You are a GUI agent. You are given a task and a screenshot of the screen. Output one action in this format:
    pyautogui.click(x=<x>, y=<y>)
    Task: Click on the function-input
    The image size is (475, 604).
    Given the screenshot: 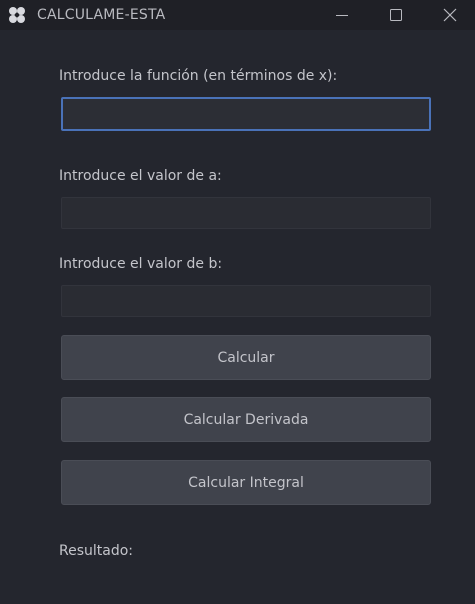 What is the action you would take?
    pyautogui.click(x=246, y=114)
    